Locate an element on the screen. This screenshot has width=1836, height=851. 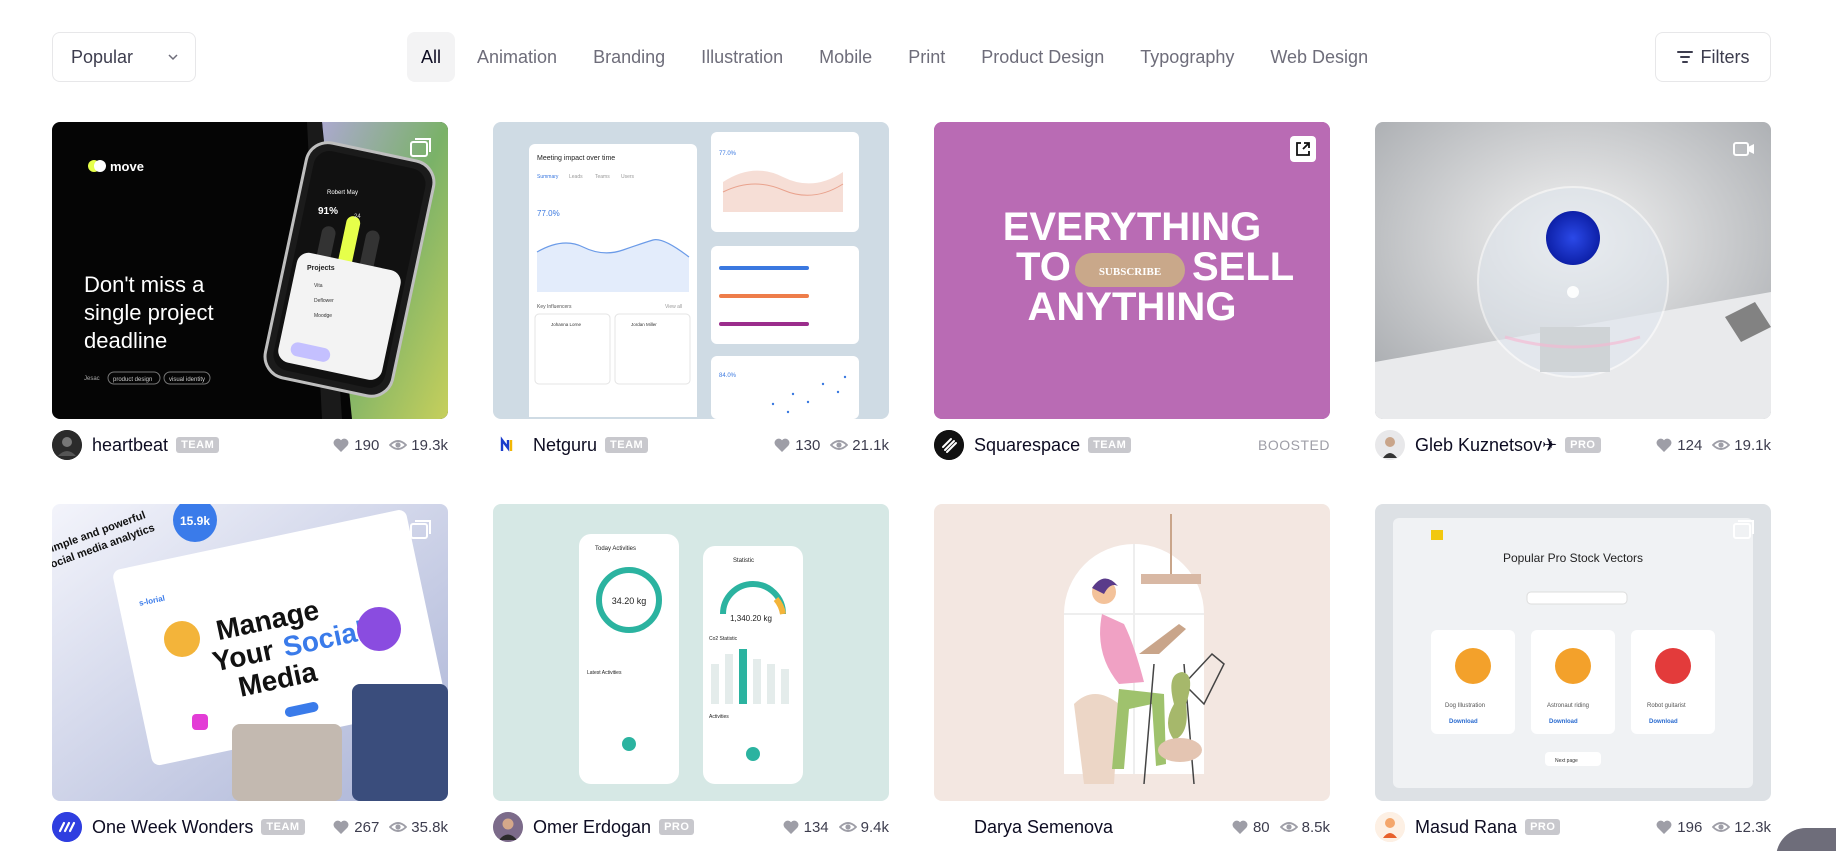
tab-animation: Animation is located at coordinates (517, 57).